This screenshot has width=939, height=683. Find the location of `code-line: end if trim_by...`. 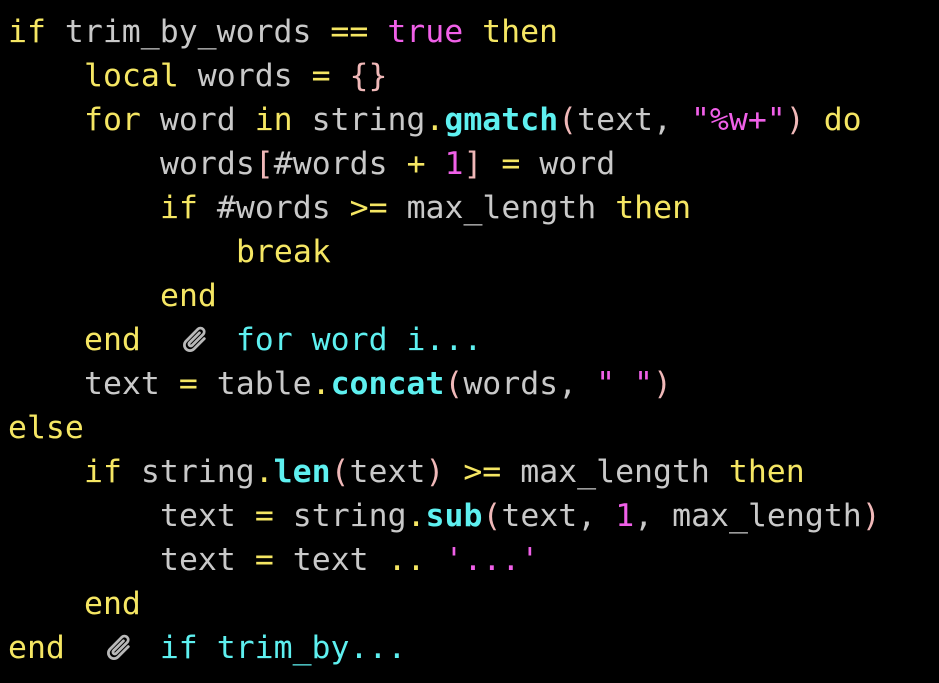

code-line: end if trim_by... is located at coordinates (469, 648).